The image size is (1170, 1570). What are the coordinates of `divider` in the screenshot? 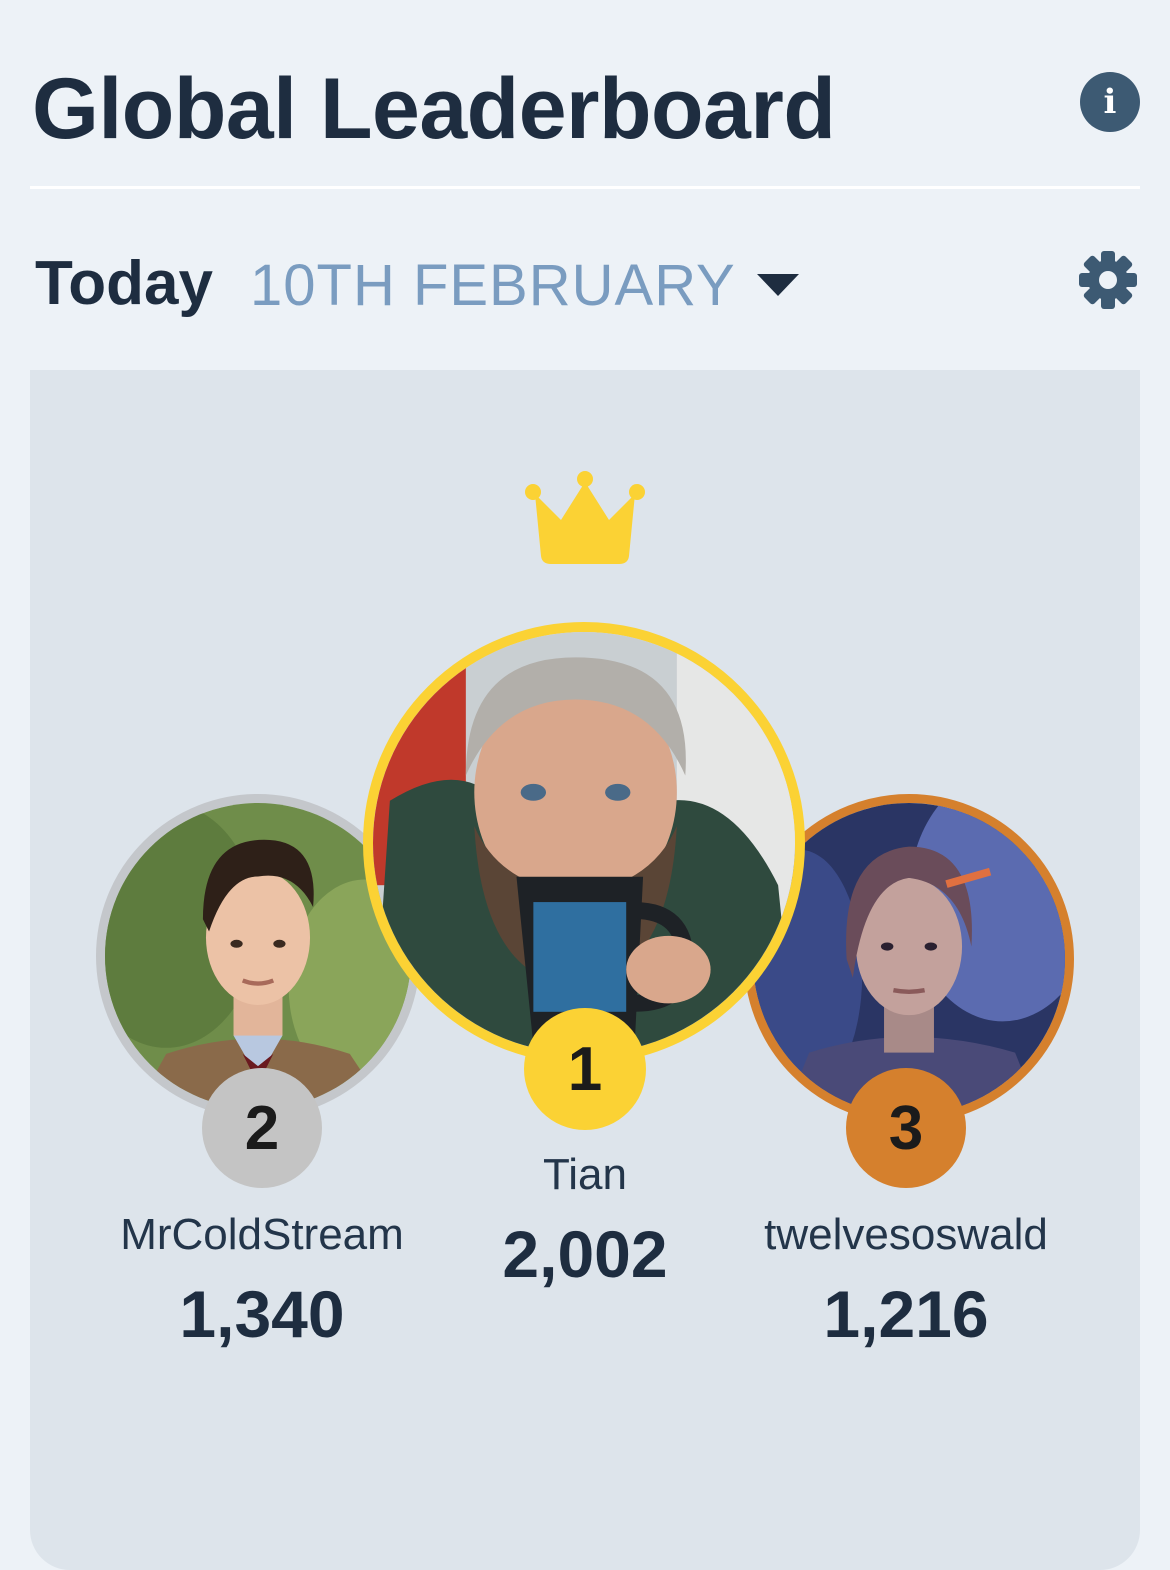 It's located at (585, 187).